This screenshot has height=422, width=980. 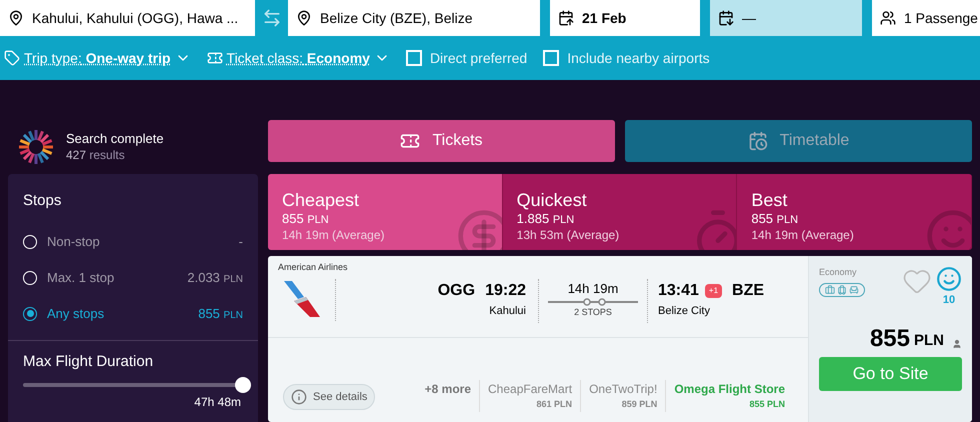 I want to click on people-icon, so click(x=888, y=18).